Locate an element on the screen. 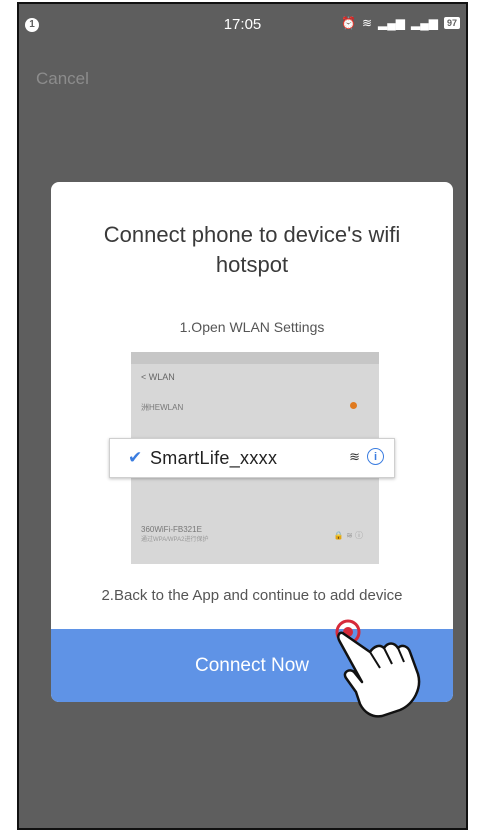 The image size is (483, 832). smartlife-network-row: ✔ SmartLife_xxxx ≋ i is located at coordinates (252, 458).